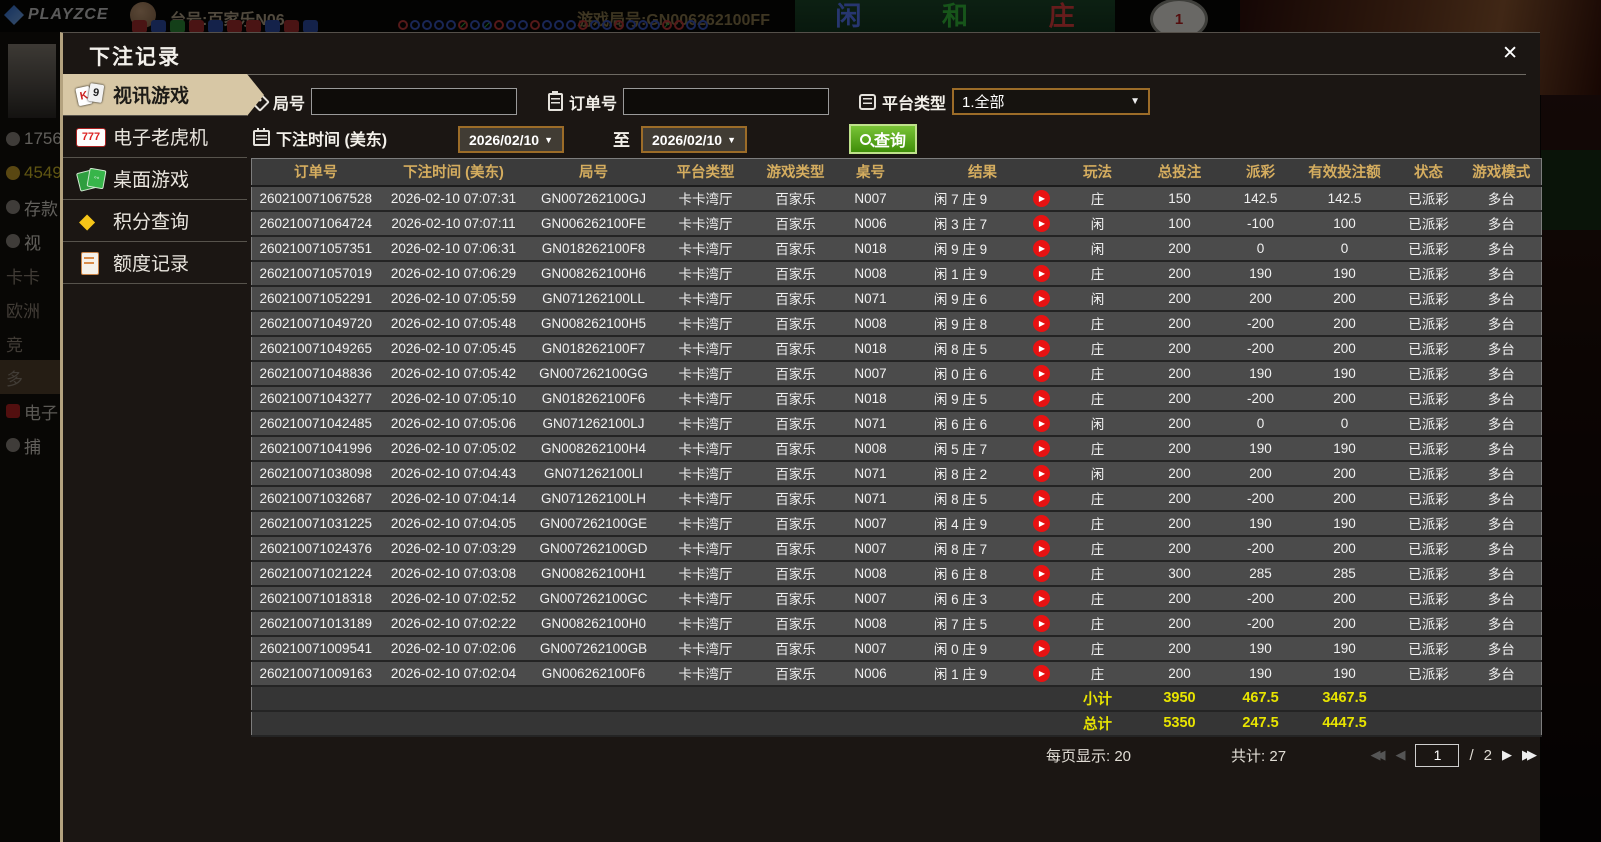 The width and height of the screenshot is (1601, 842). Describe the element at coordinates (593, 273) in the screenshot. I see `cell-round: GN008262100H6` at that location.